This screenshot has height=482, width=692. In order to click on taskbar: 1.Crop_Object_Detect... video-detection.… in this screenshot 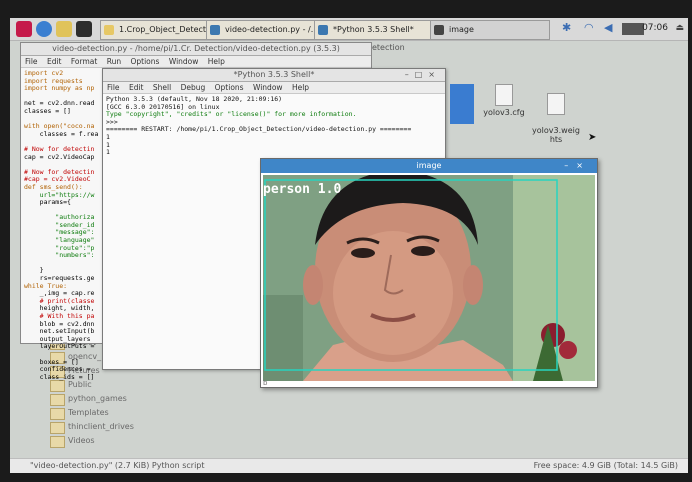, I will do `click(349, 29)`.